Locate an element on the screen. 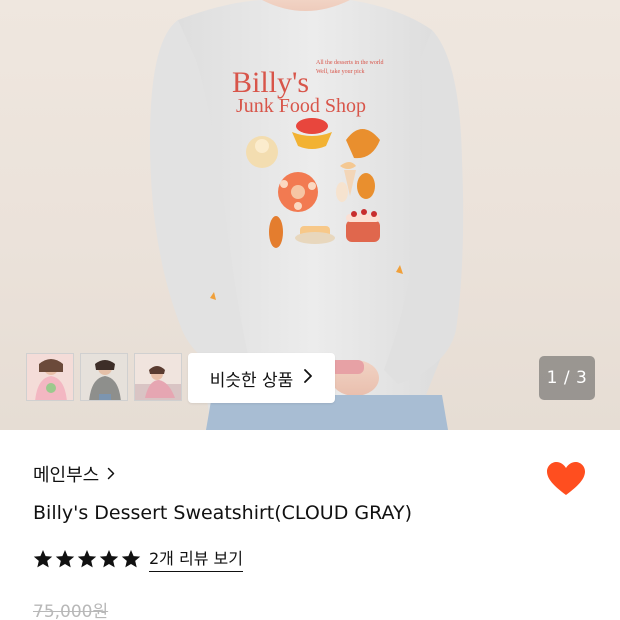 This screenshot has width=620, height=620. thumbnail-strip is located at coordinates (104, 377).